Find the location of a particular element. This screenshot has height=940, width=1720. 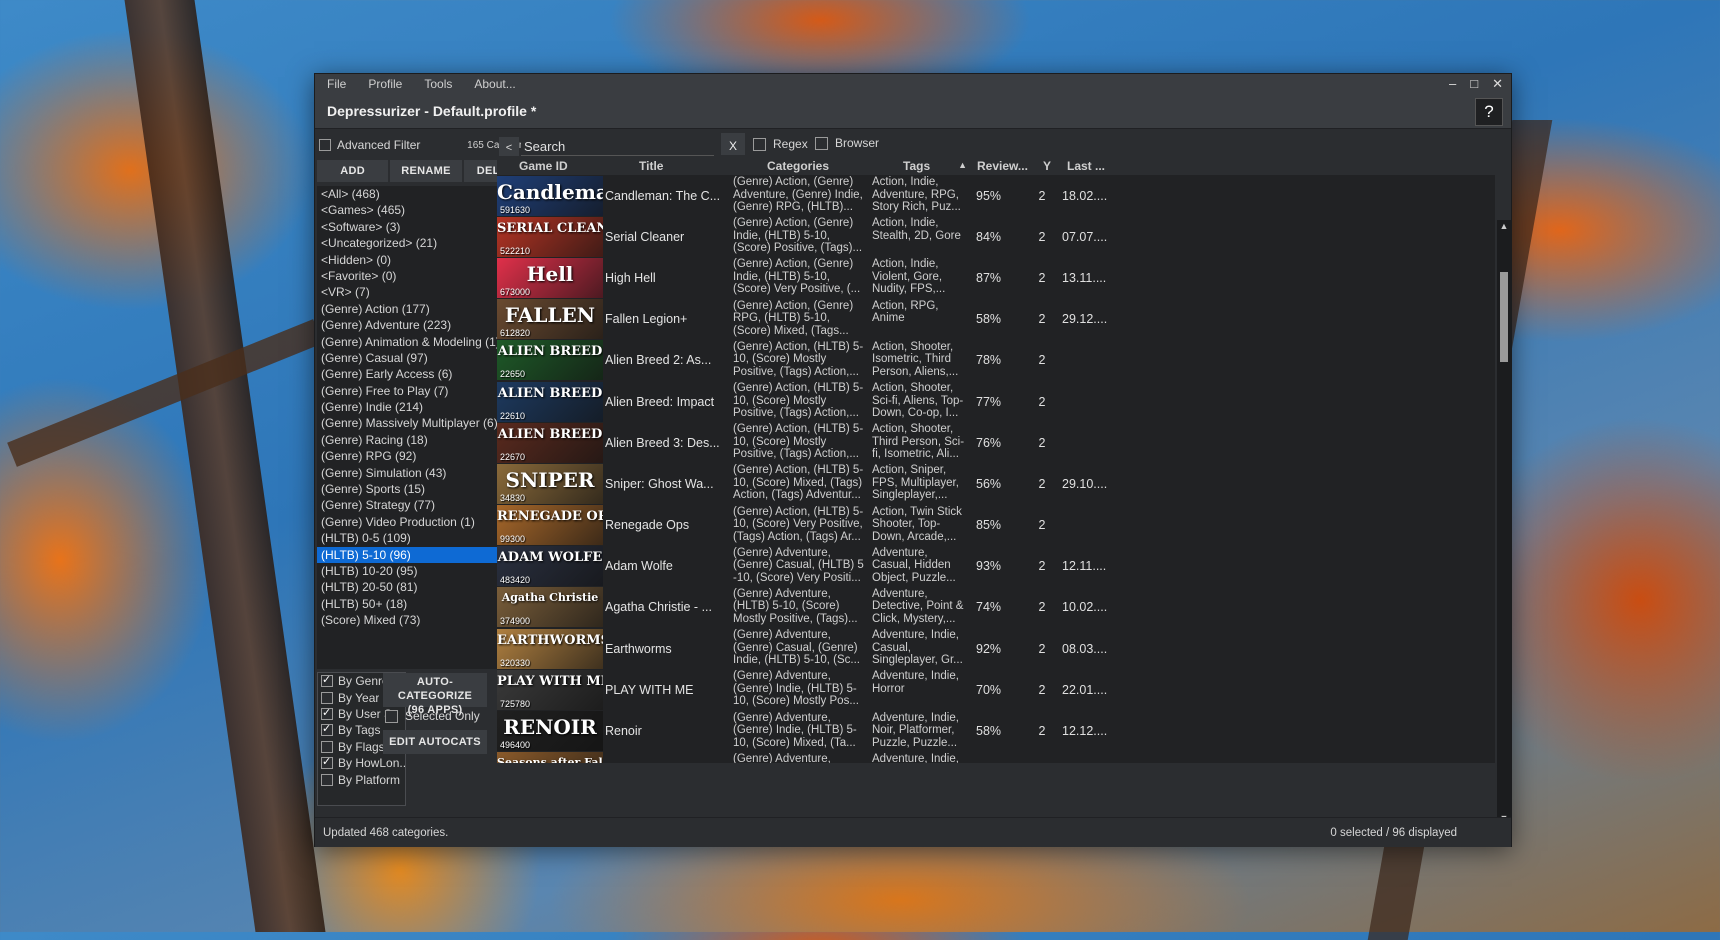

close-icon: ✕ is located at coordinates (1497, 84).